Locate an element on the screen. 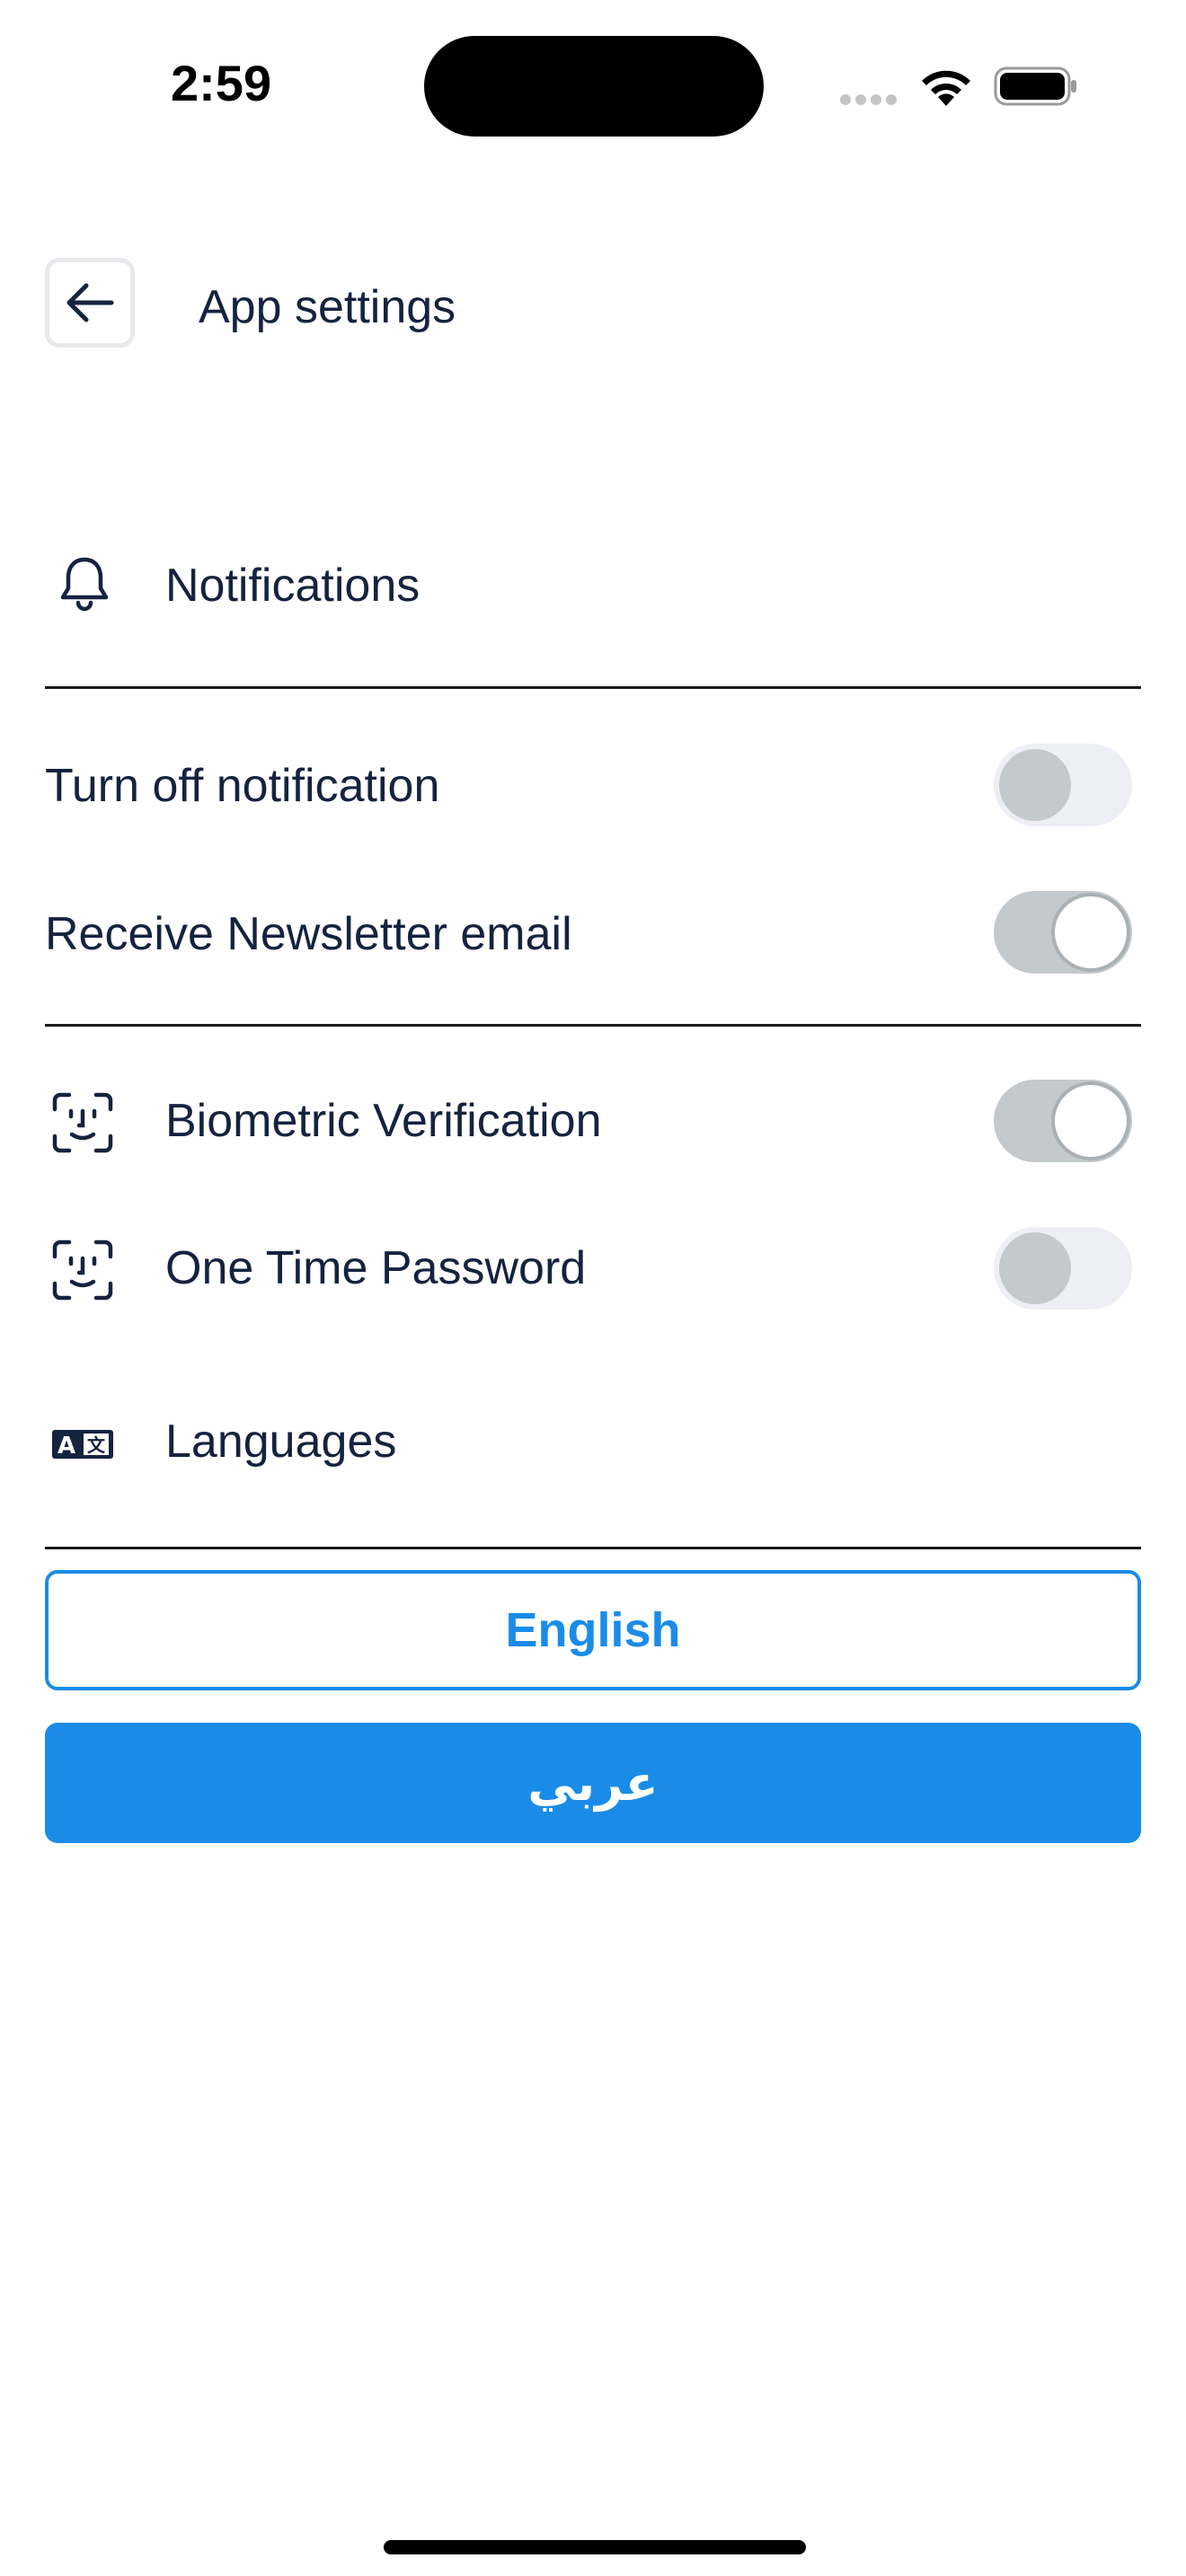 The image size is (1186, 2576). dynamic-island is located at coordinates (594, 86).